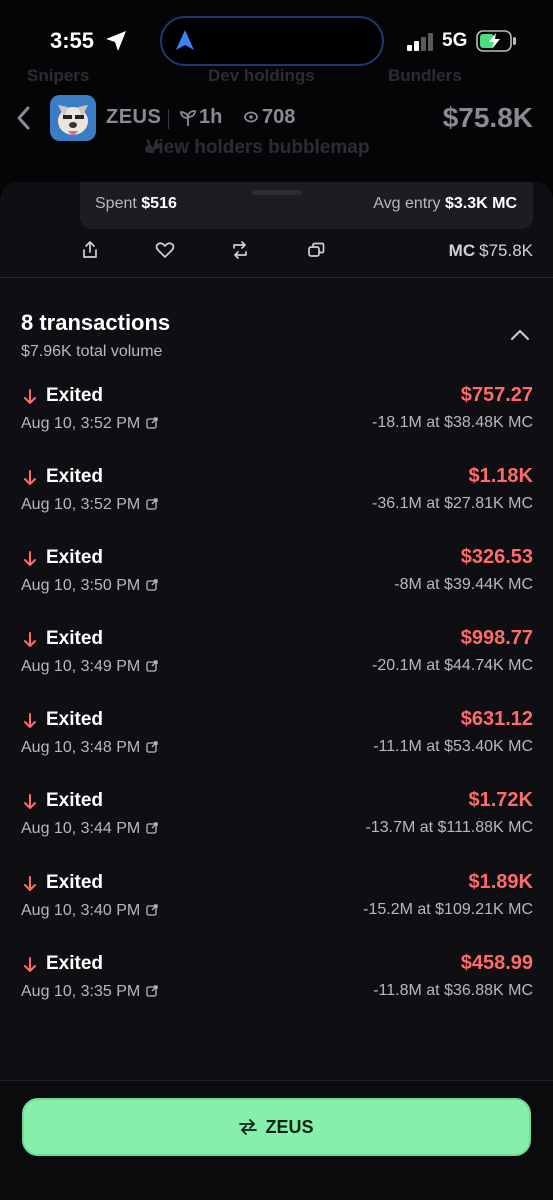 Image resolution: width=553 pixels, height=1200 pixels. What do you see at coordinates (501, 881) in the screenshot?
I see `transaction-amount: $1.89K` at bounding box center [501, 881].